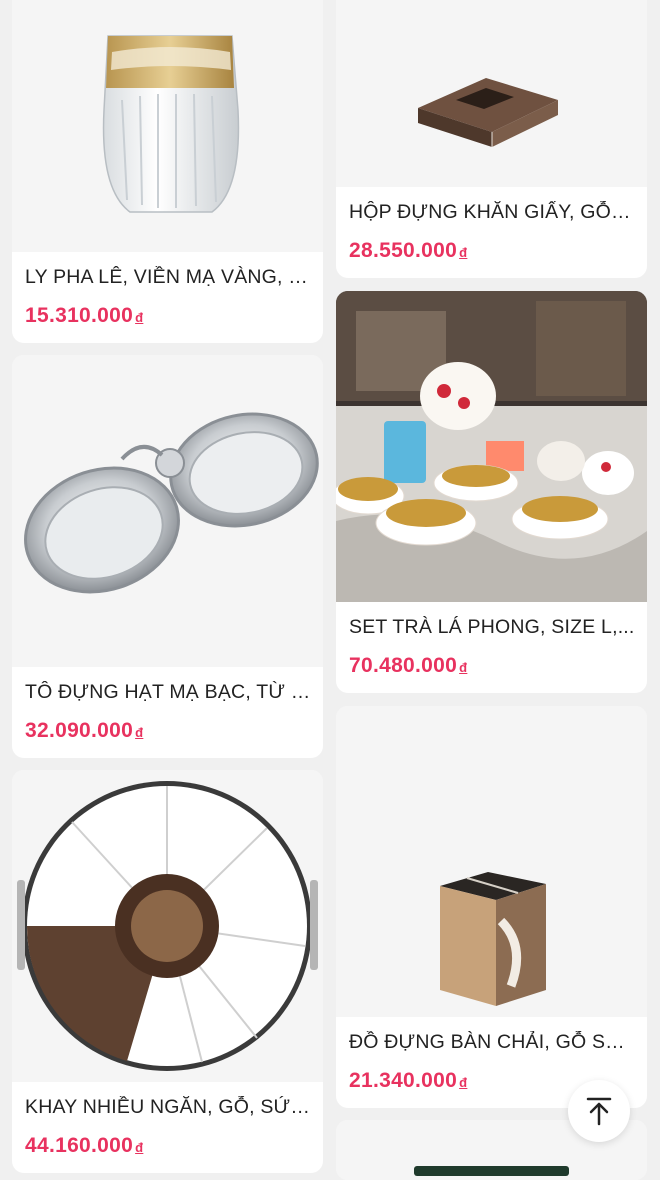 The height and width of the screenshot is (1180, 660). I want to click on product-price: 21.340.000 đ, so click(408, 1081).